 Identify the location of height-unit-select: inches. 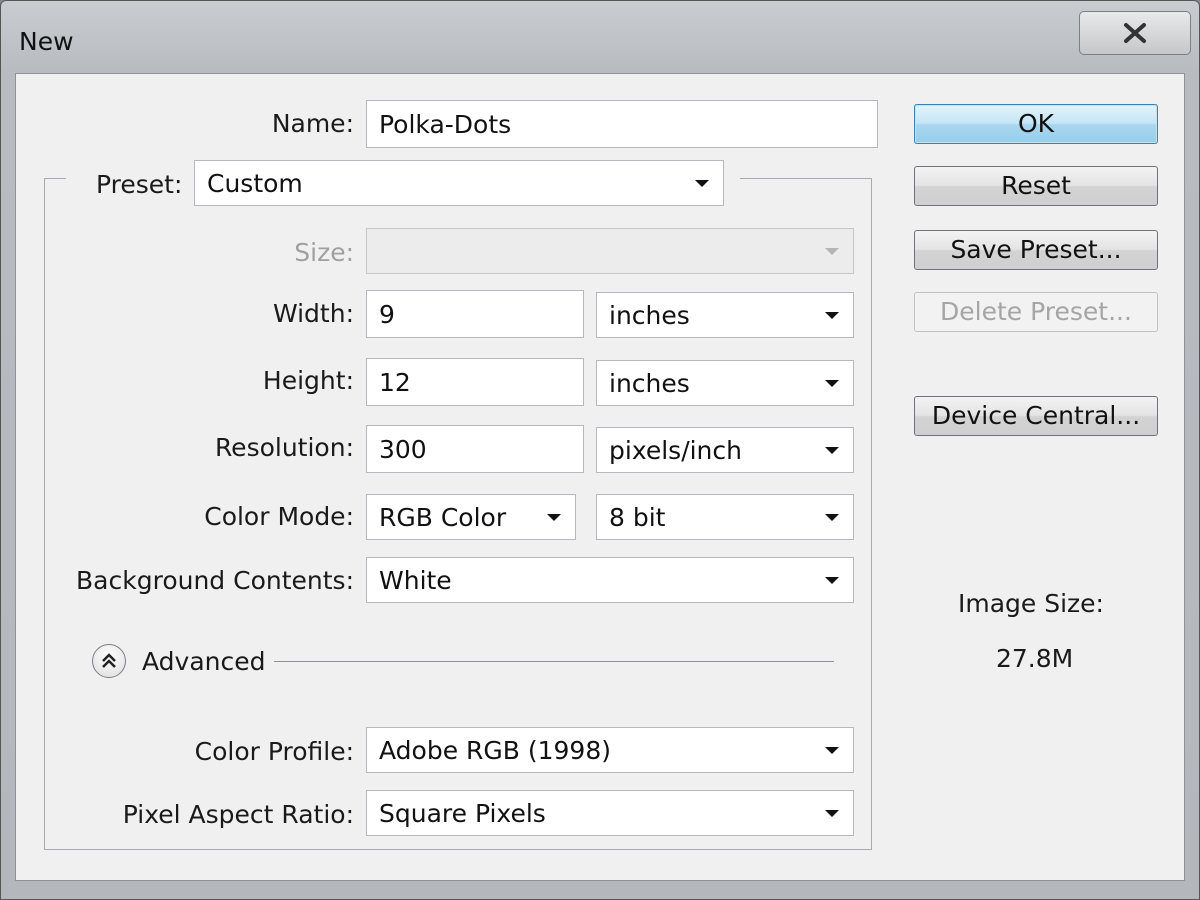
(725, 383).